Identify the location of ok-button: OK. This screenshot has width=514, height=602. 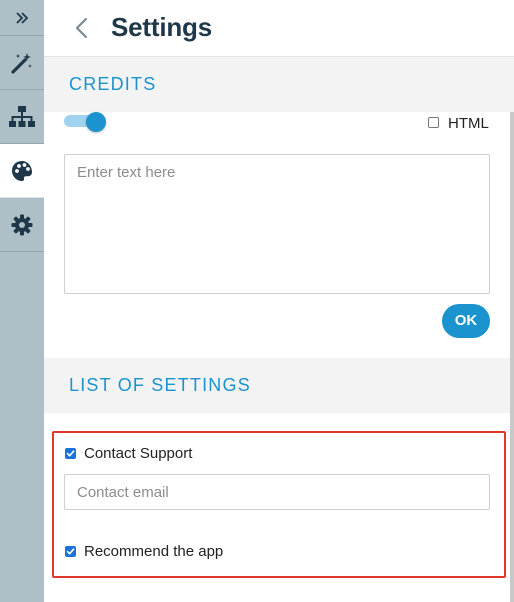
(466, 321).